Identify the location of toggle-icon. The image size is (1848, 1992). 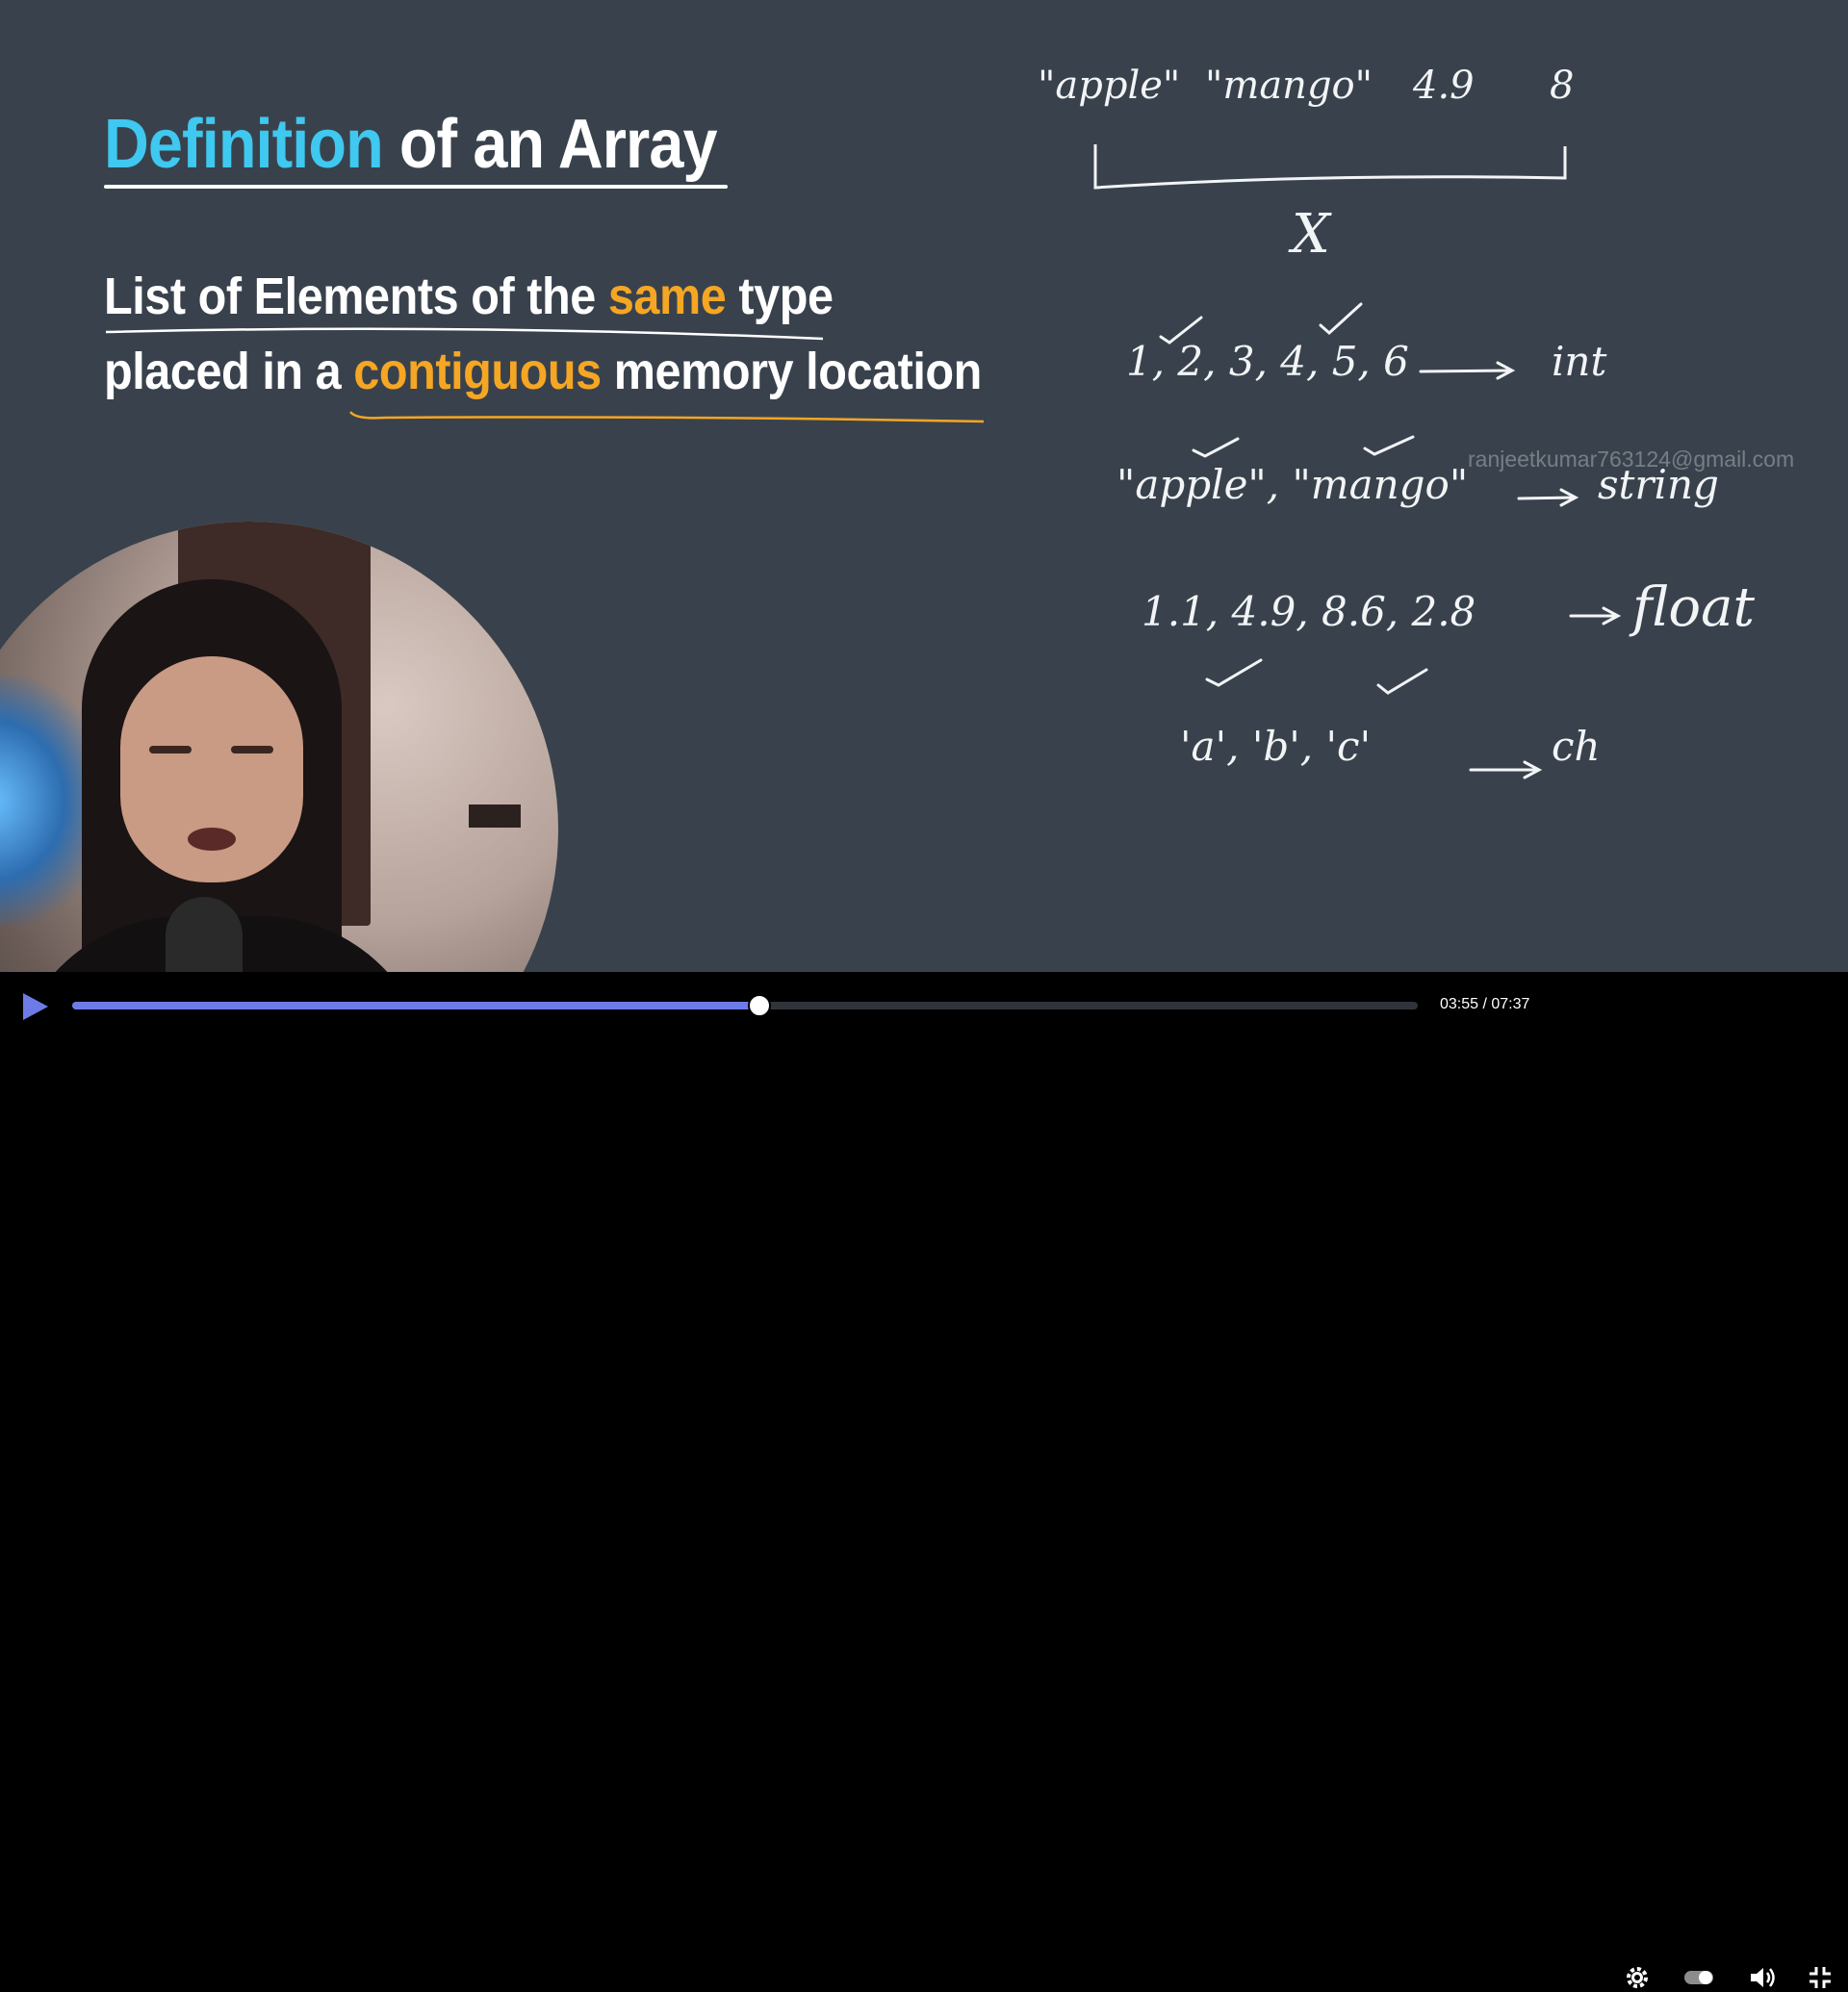
(1698, 1977).